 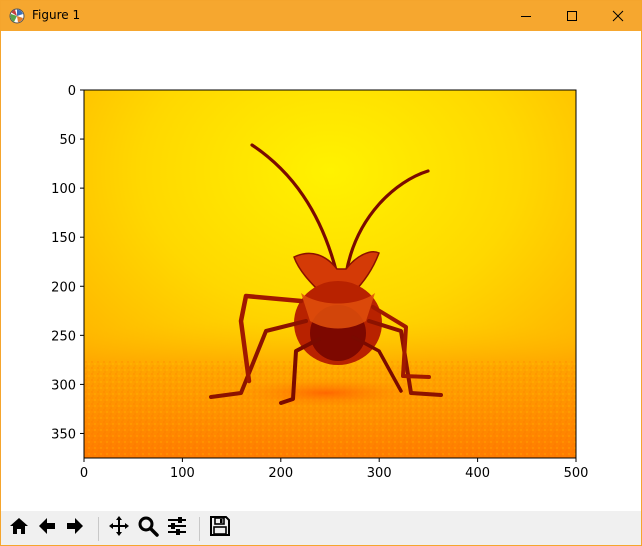 I want to click on x-tick-label: 200, so click(x=280, y=473).